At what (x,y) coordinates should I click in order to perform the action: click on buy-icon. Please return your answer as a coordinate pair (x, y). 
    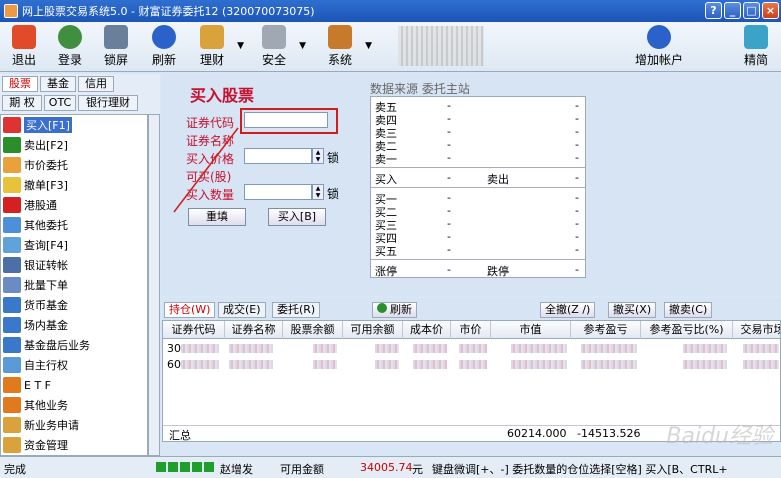
    Looking at the image, I should click on (12, 125).